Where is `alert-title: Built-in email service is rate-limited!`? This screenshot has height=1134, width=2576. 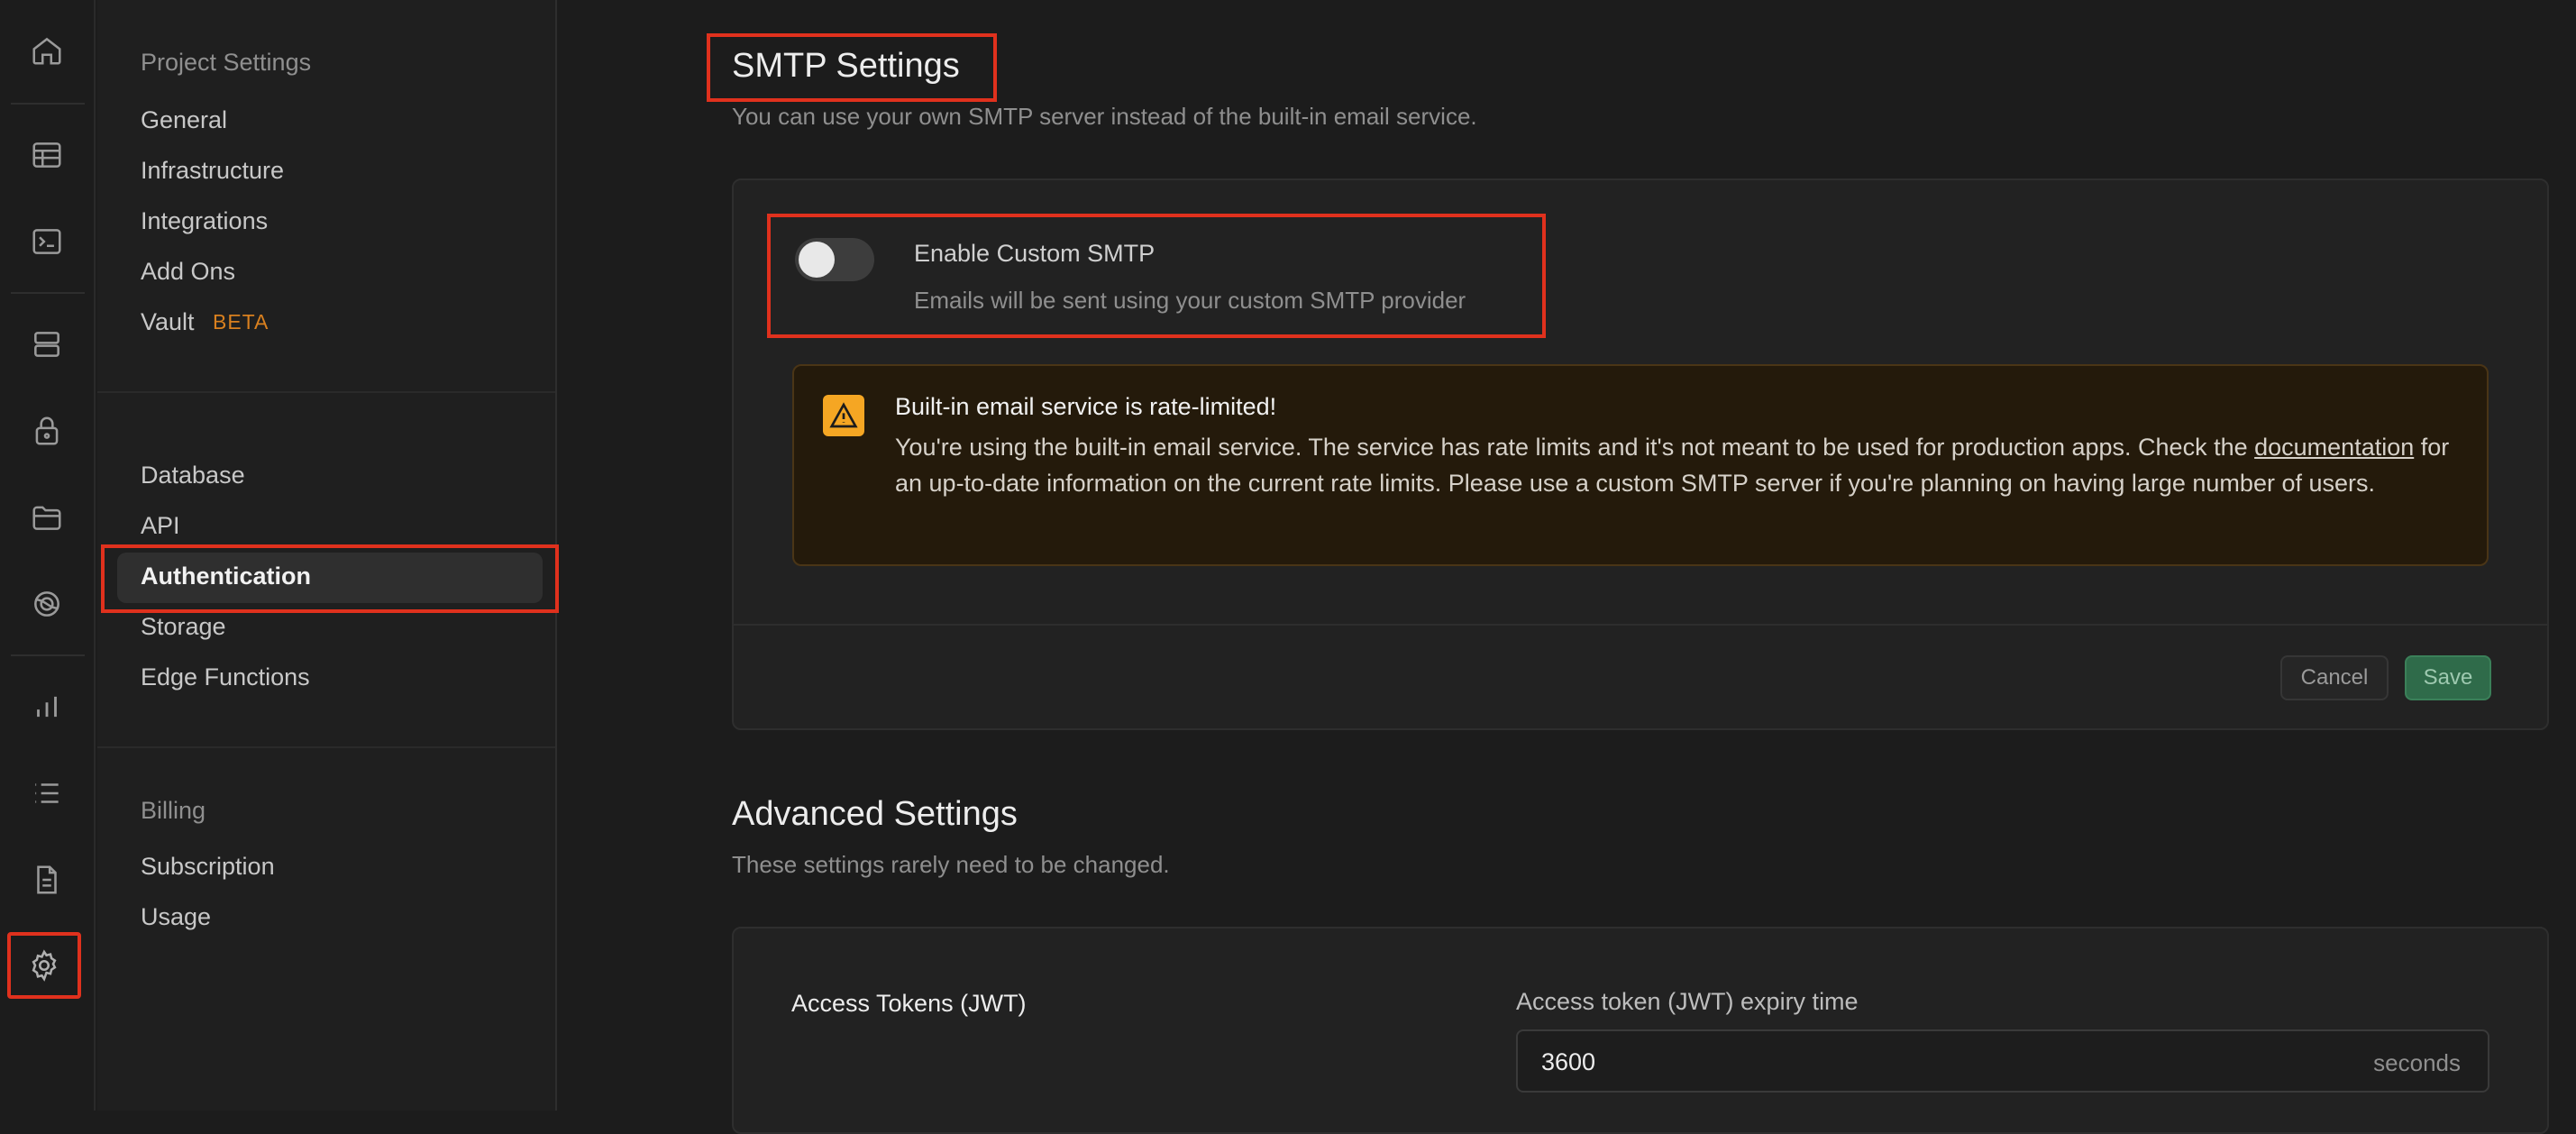 alert-title: Built-in email service is rate-limited! is located at coordinates (1086, 407).